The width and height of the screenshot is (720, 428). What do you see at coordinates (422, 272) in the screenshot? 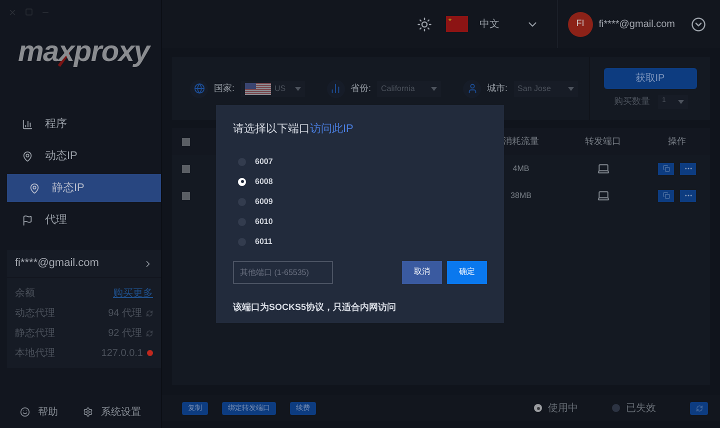
I see `cancel-button: 取消` at bounding box center [422, 272].